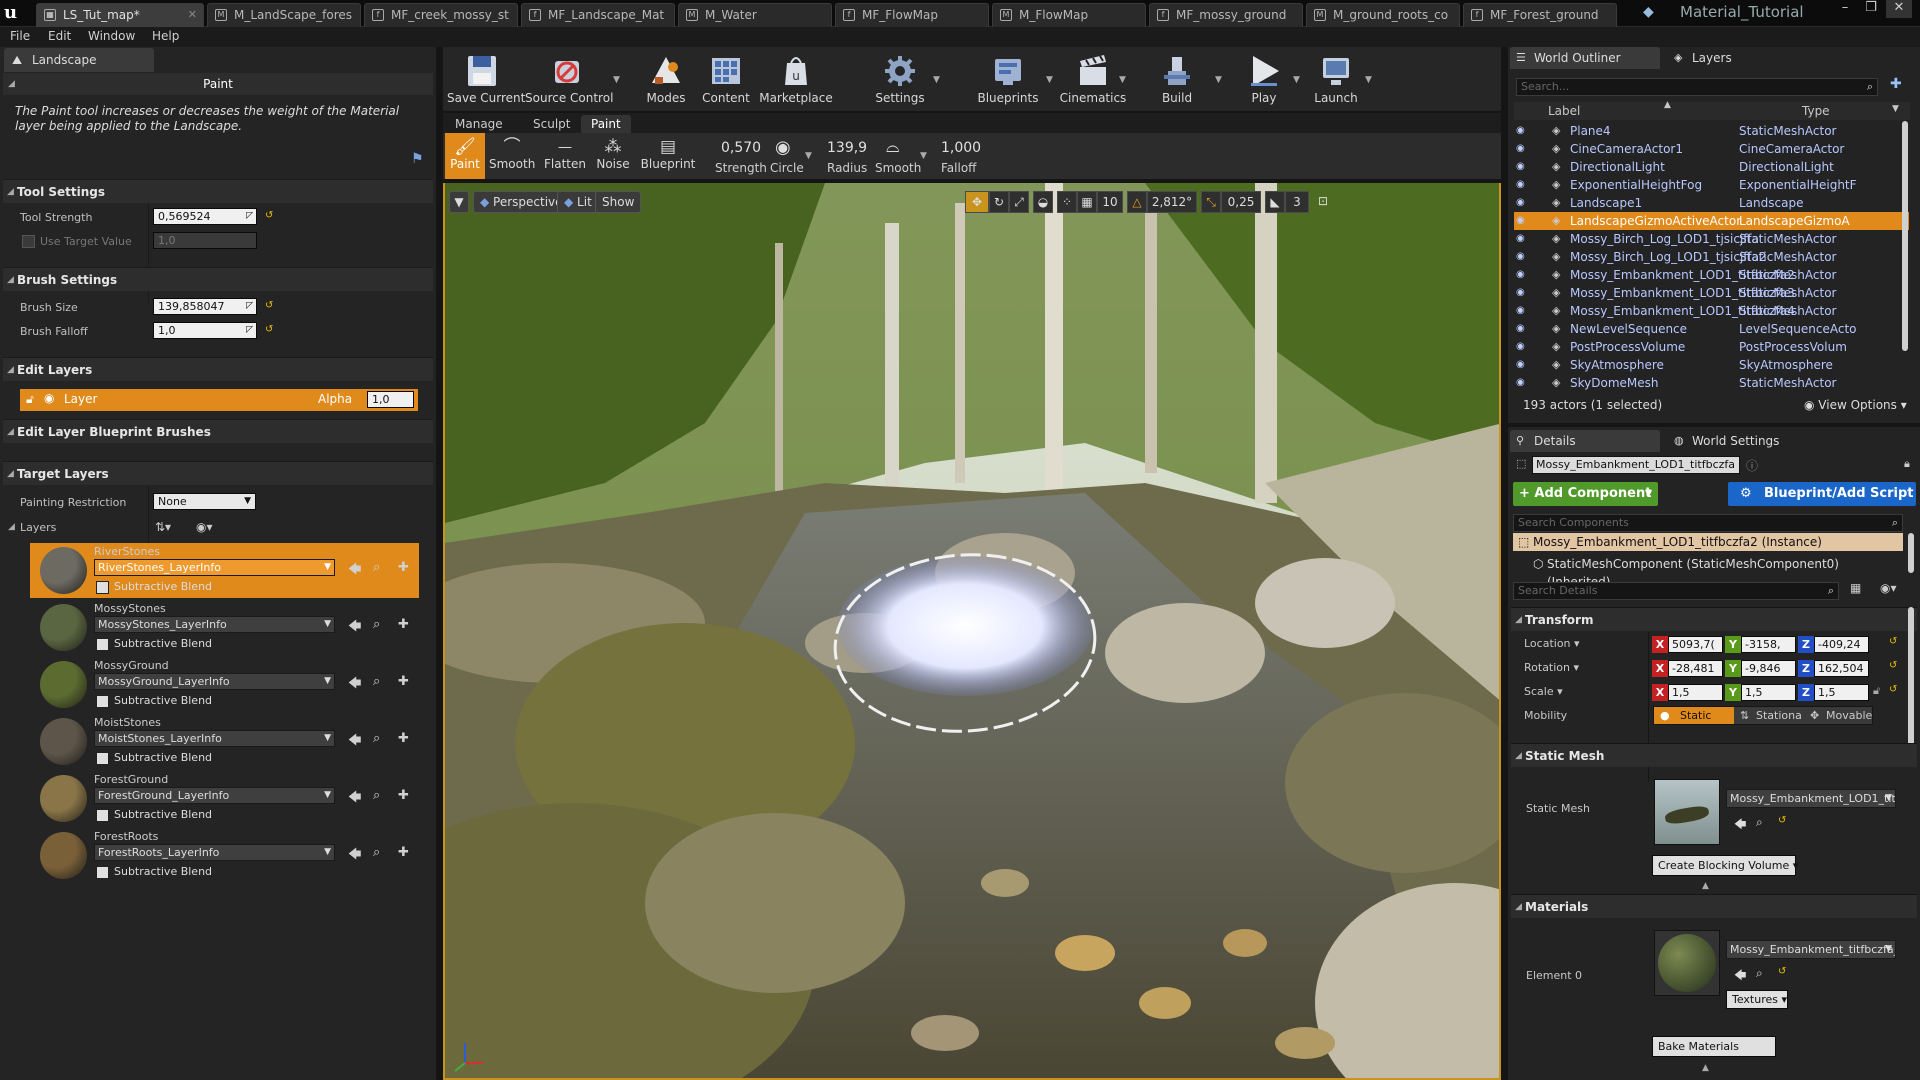 This screenshot has height=1080, width=1920. Describe the element at coordinates (1711, 185) in the screenshot. I see `outliner-row: ◉ ◈ ExponentialHeightFog ExponentialHeightF` at that location.